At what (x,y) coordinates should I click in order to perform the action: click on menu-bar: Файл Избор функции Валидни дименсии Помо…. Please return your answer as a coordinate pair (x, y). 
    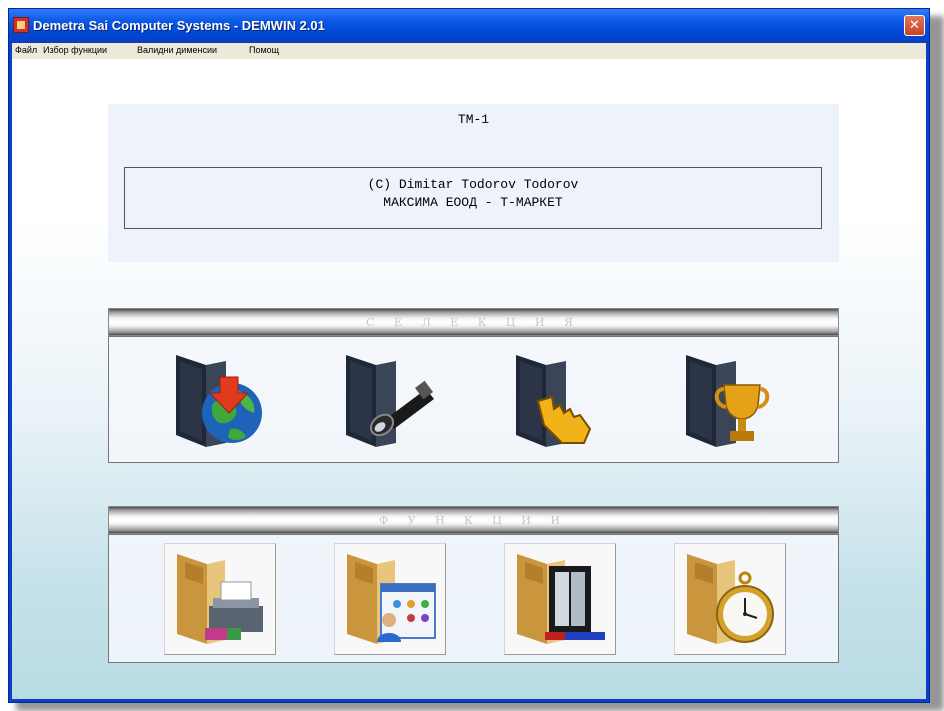
    Looking at the image, I should click on (469, 51).